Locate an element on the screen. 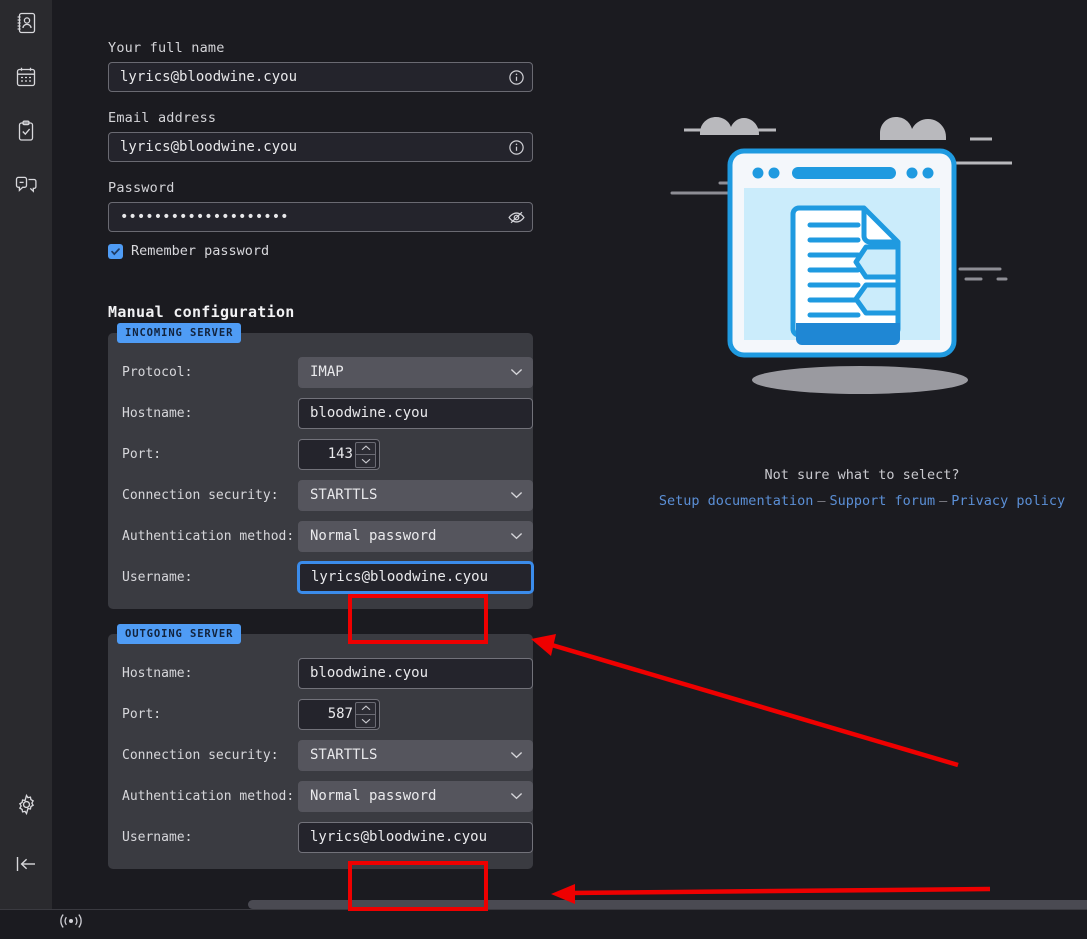 Image resolution: width=1087 pixels, height=939 pixels. tasks-clipboard-icon is located at coordinates (26, 131).